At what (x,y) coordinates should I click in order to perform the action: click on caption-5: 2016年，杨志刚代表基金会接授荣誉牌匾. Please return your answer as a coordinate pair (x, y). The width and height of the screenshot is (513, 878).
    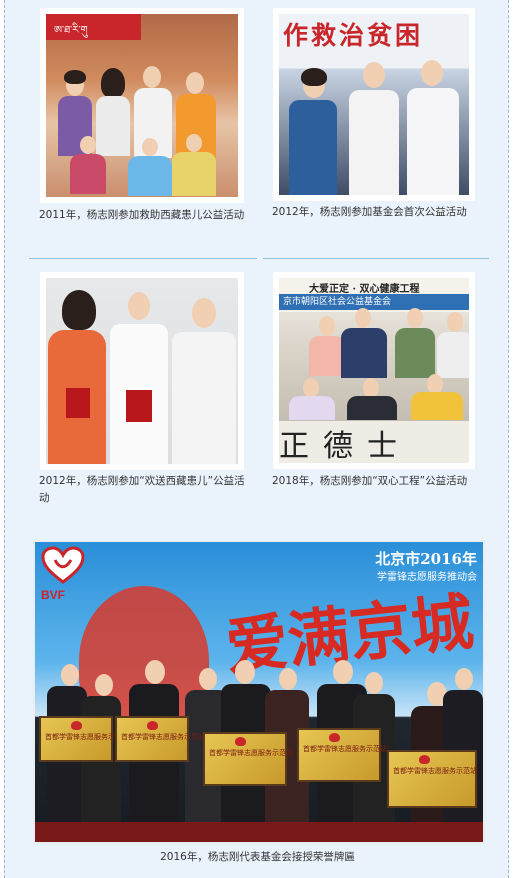
    Looking at the image, I should click on (257, 857).